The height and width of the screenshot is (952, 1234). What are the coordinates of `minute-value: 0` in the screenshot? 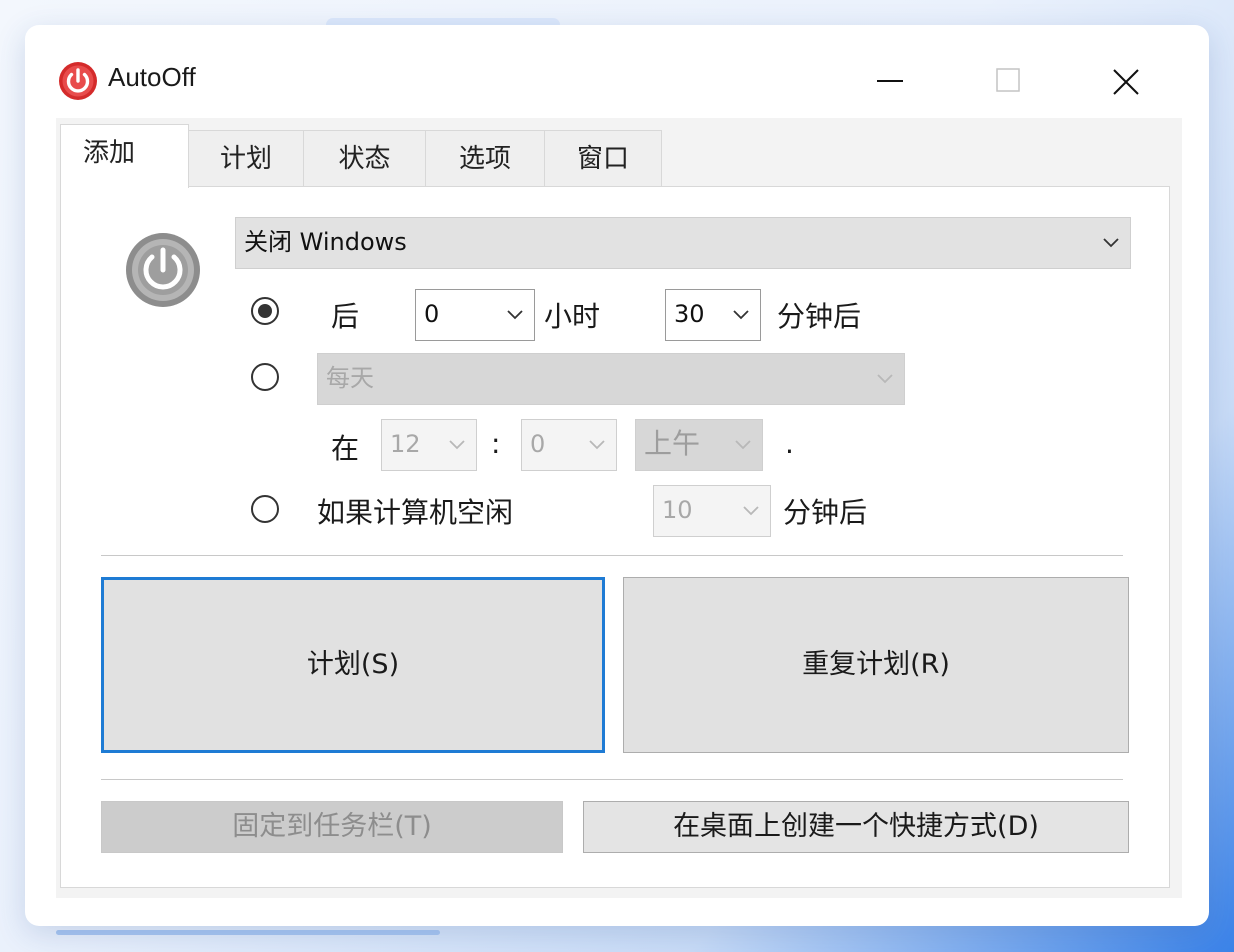 It's located at (538, 444).